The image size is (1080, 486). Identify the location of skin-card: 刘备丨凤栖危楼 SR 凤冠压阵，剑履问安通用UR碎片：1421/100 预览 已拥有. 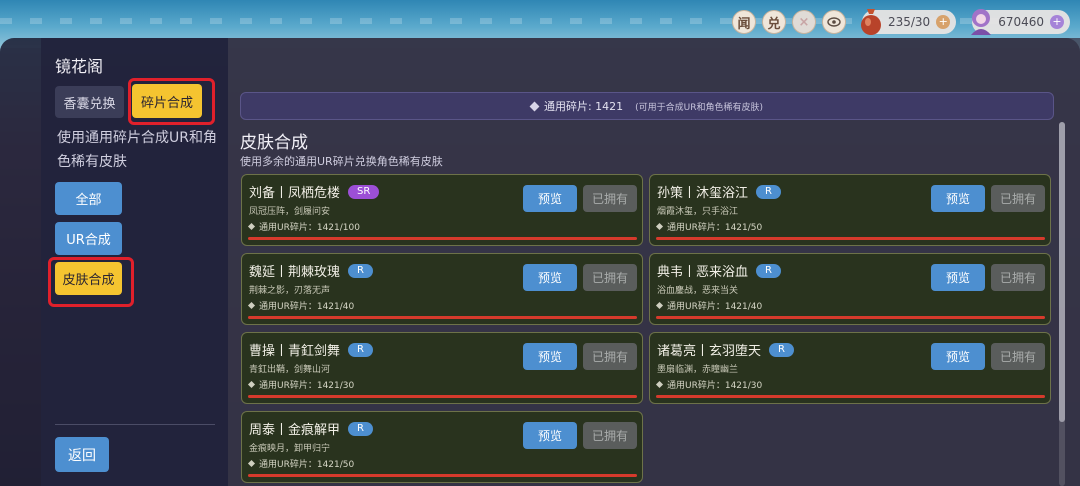
(442, 210).